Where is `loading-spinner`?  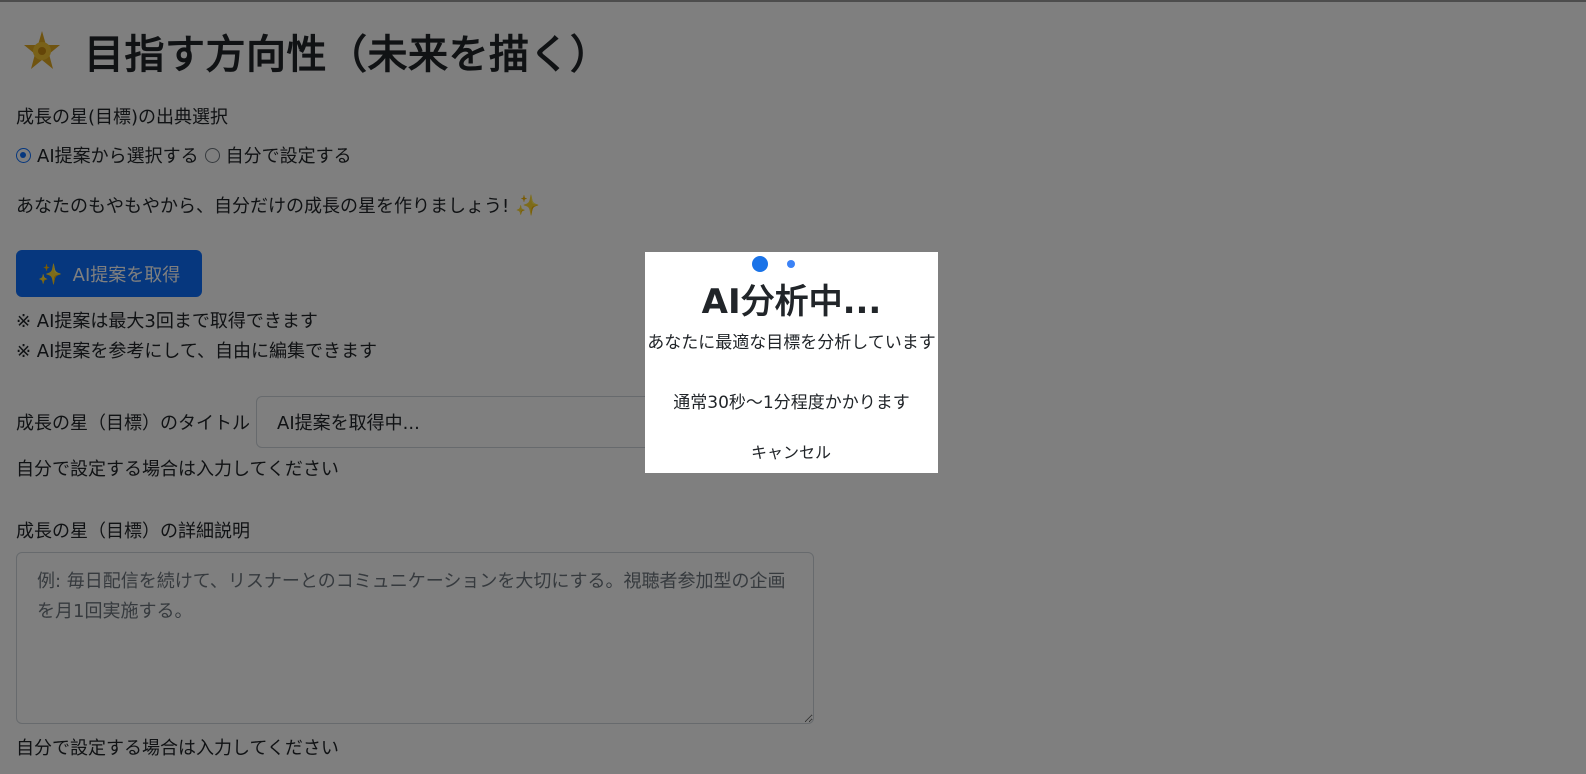
loading-spinner is located at coordinates (791, 264).